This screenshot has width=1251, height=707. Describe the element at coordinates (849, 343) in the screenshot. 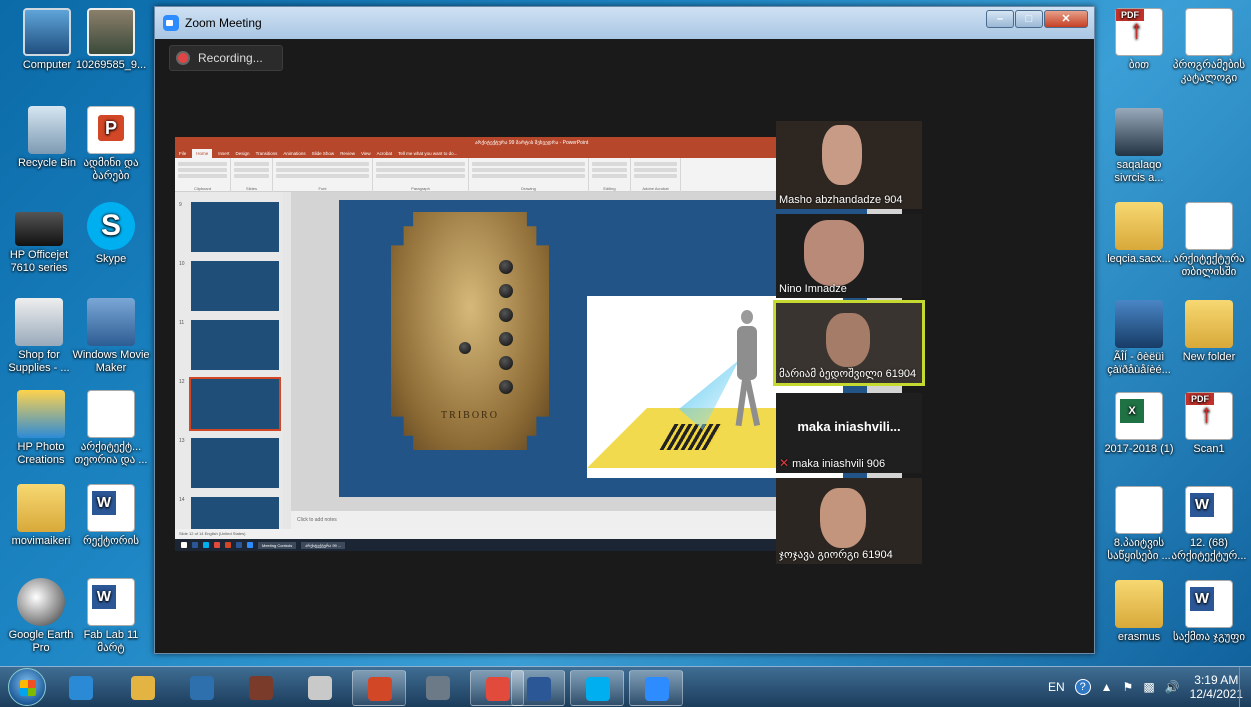

I see `participant-tile: მარიამ ბედოშვილი 61904` at that location.